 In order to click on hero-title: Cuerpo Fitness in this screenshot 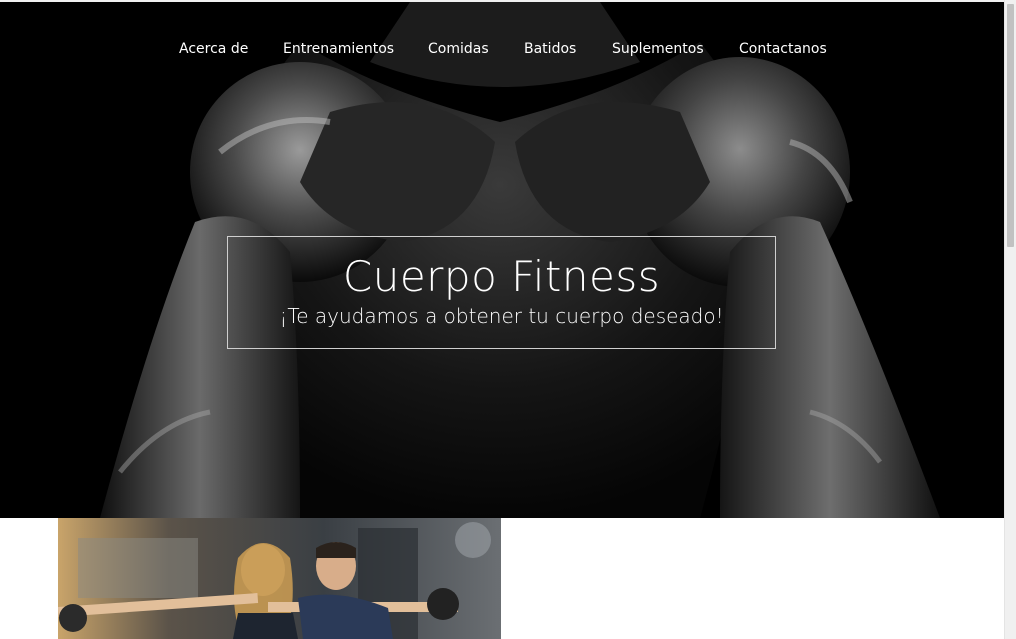, I will do `click(501, 276)`.